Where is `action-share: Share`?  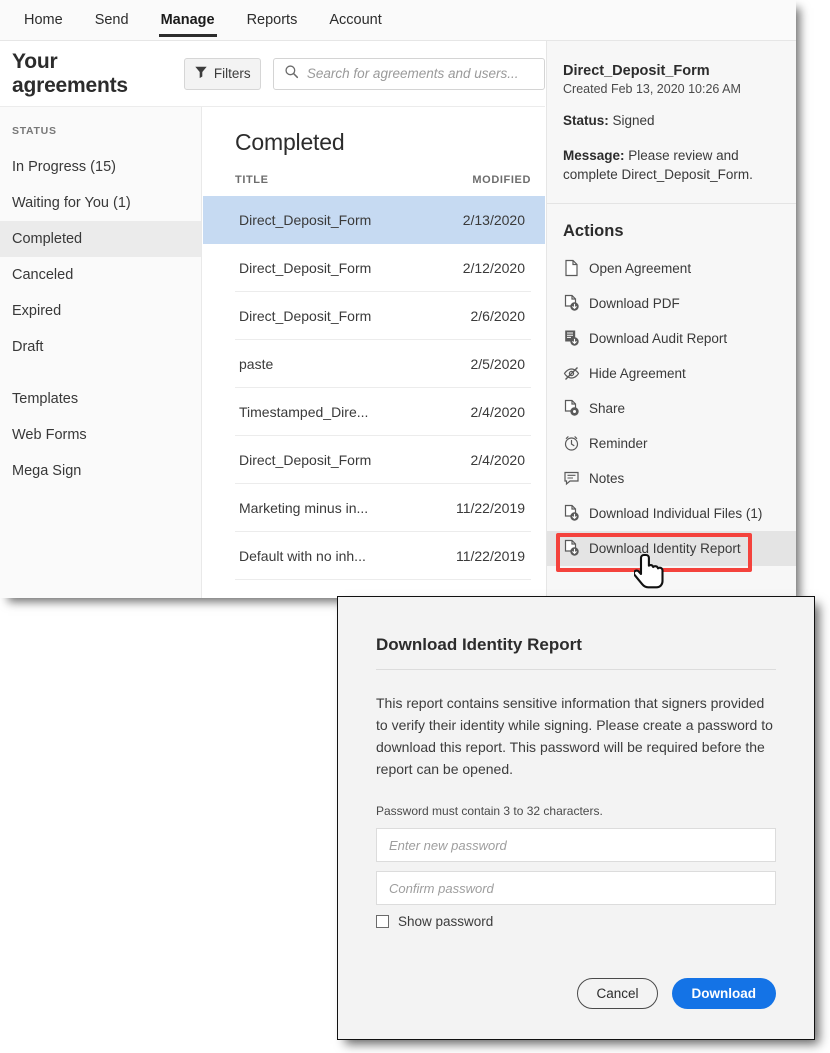 action-share: Share is located at coordinates (671, 408).